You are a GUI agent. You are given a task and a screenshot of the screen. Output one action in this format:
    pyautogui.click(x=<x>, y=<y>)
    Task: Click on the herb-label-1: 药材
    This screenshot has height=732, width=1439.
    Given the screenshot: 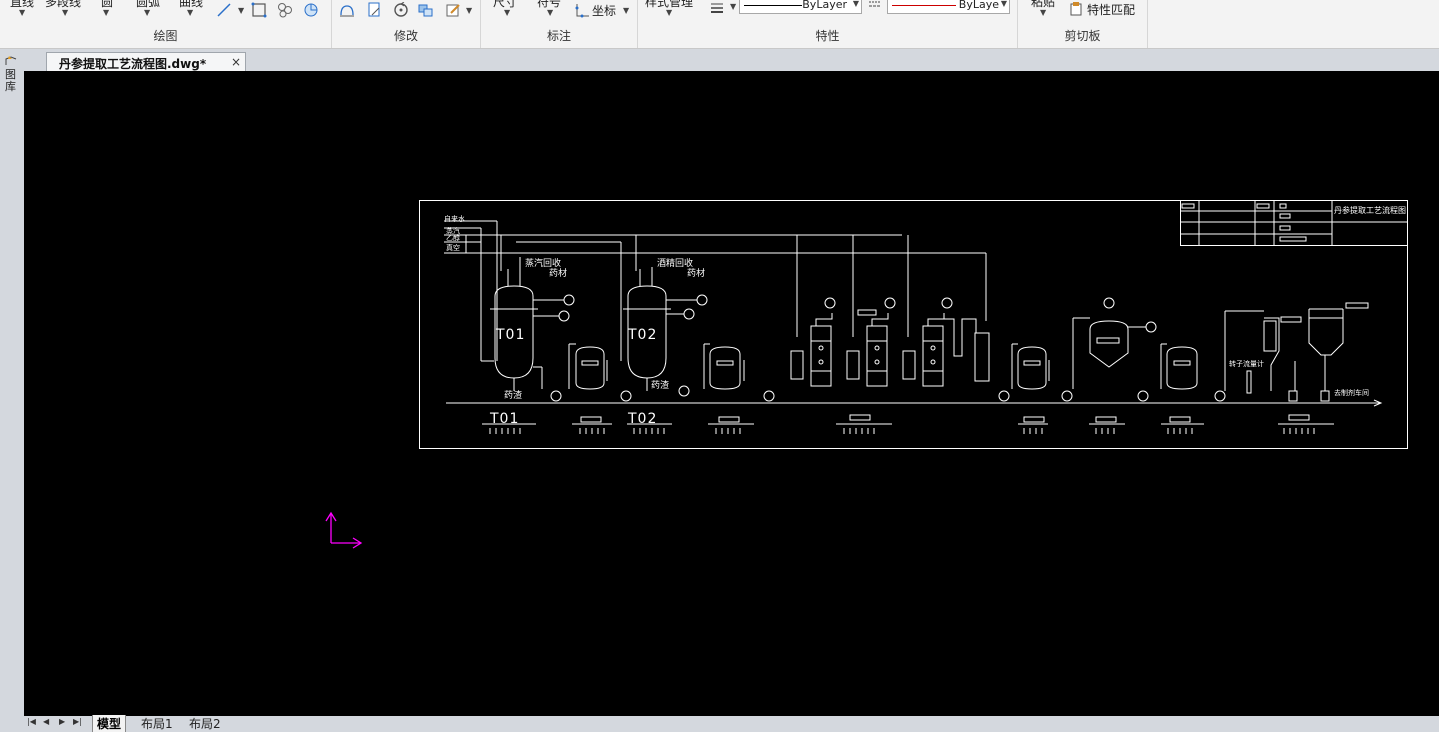 What is the action you would take?
    pyautogui.click(x=558, y=273)
    